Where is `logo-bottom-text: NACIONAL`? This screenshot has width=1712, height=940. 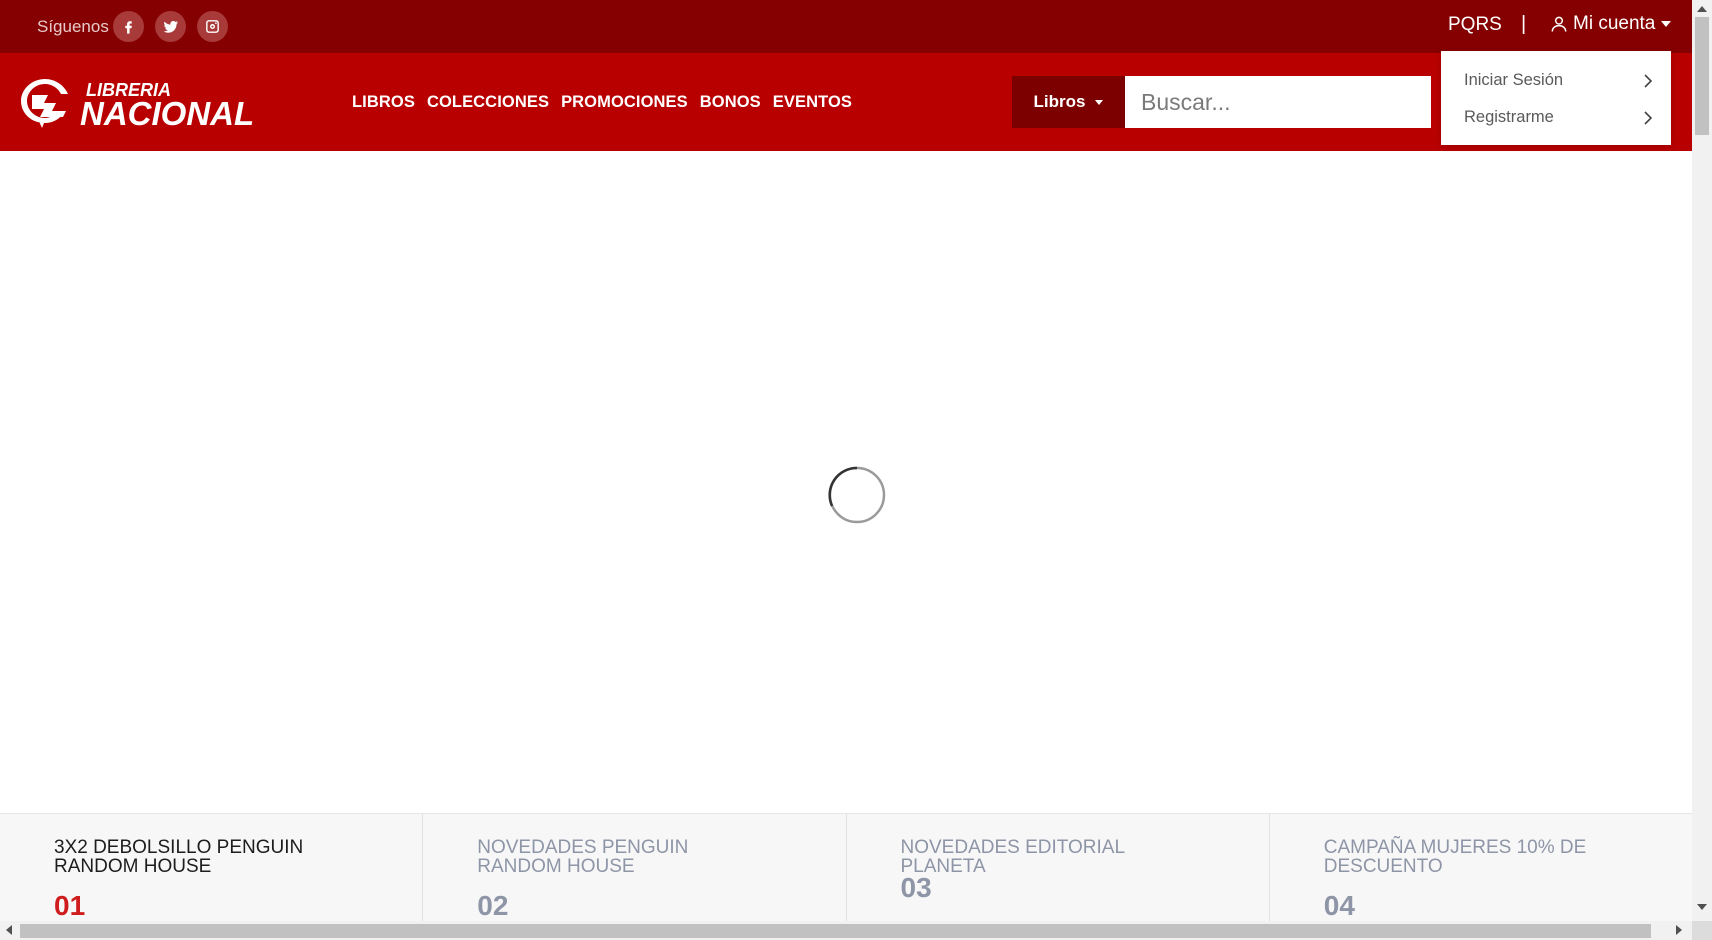
logo-bottom-text: NACIONAL is located at coordinates (167, 112).